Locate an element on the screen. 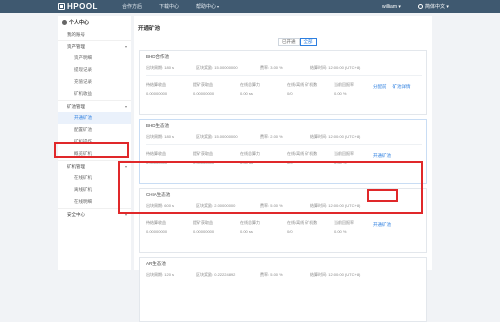 The height and width of the screenshot is (322, 500). filter-all: 全部 is located at coordinates (308, 42).